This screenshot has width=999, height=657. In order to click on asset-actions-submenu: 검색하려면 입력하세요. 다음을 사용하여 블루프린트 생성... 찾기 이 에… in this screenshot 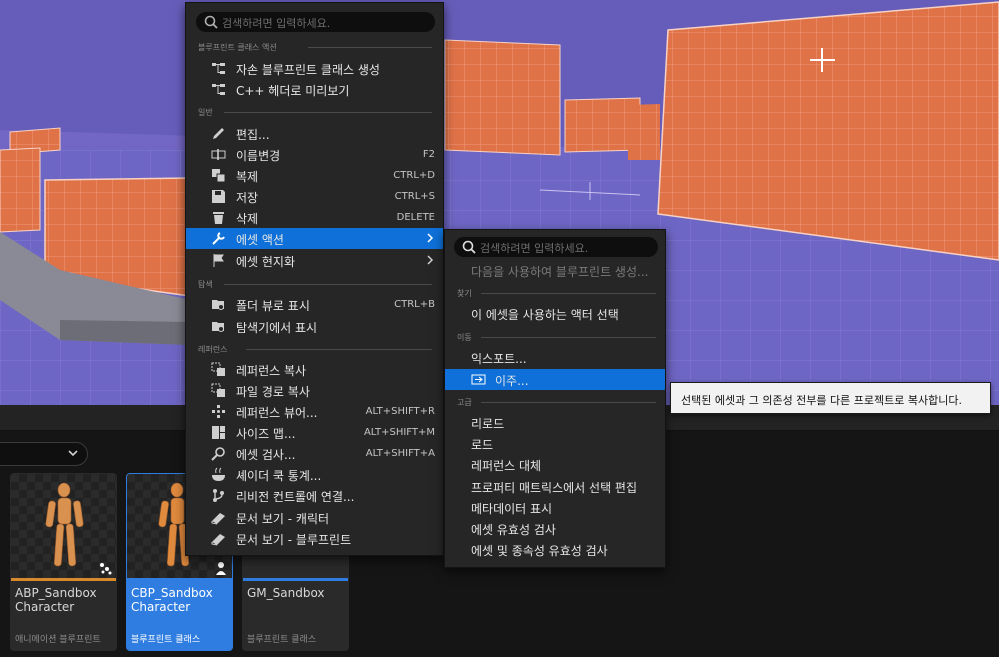, I will do `click(555, 398)`.